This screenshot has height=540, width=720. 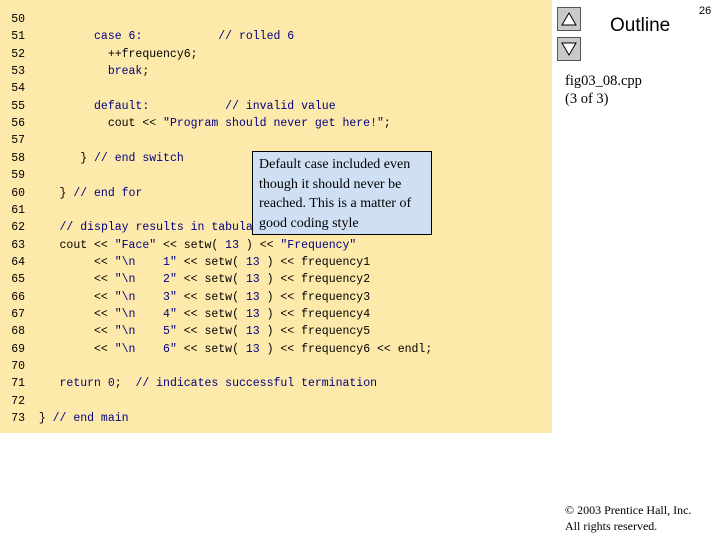 I want to click on copyright-line-1: © 2003 Prentice Hall, Inc., so click(x=628, y=510).